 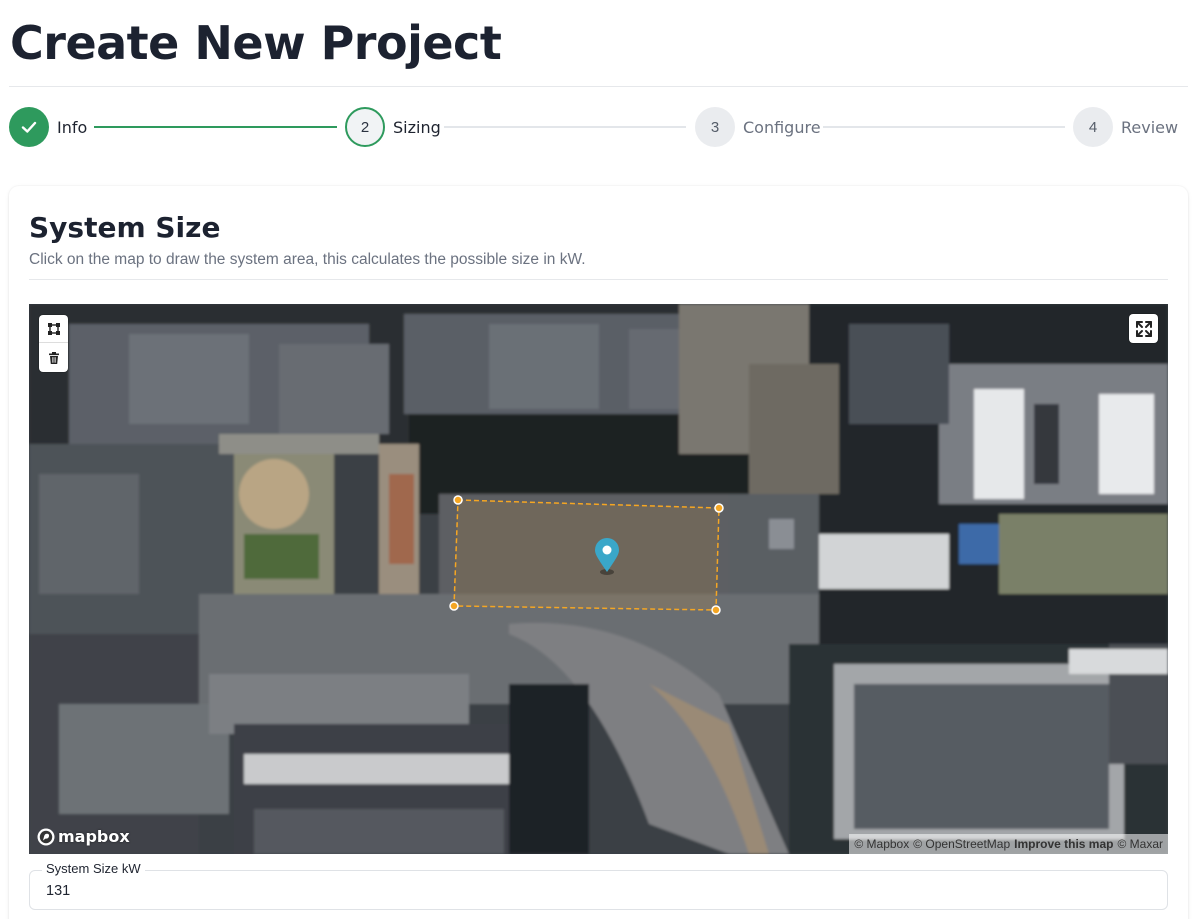 I want to click on fullscreen-icon, so click(x=1143, y=328).